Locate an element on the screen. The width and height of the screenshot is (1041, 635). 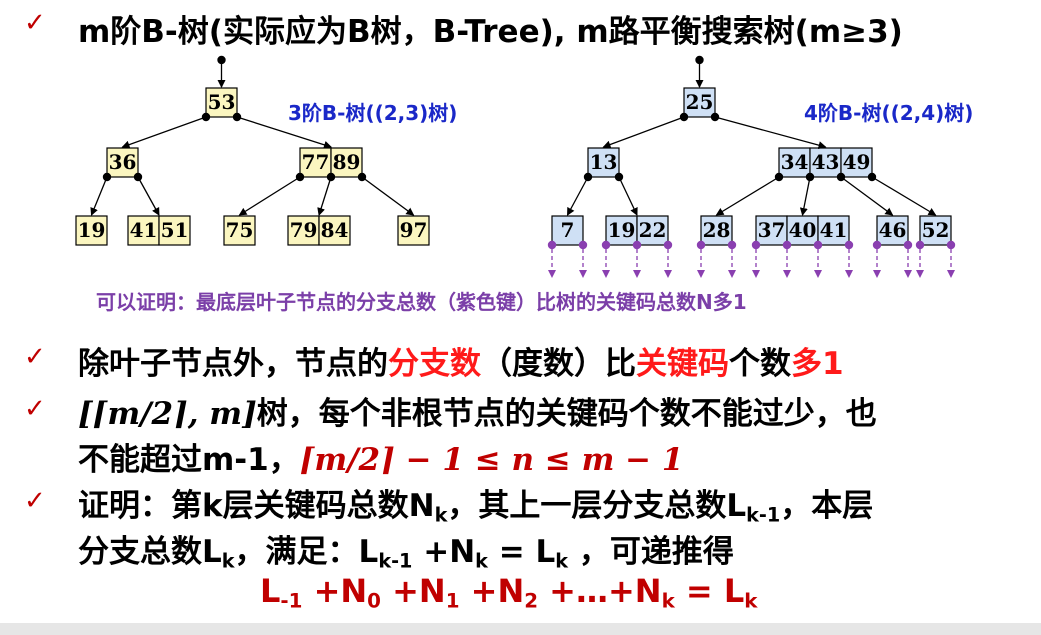
key-84: 84 is located at coordinates (335, 230).